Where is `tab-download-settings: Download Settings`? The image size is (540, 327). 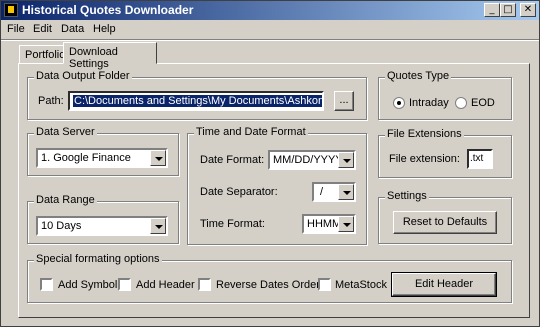 tab-download-settings: Download Settings is located at coordinates (110, 56).